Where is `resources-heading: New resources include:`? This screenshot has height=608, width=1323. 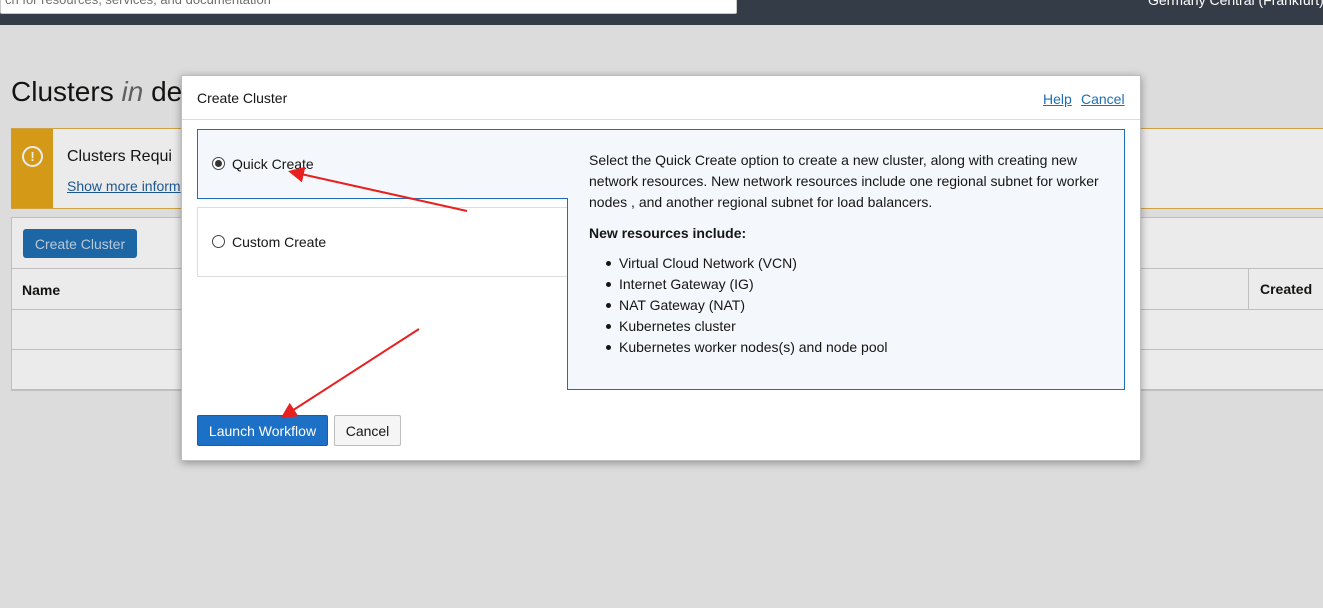
resources-heading: New resources include: is located at coordinates (668, 233).